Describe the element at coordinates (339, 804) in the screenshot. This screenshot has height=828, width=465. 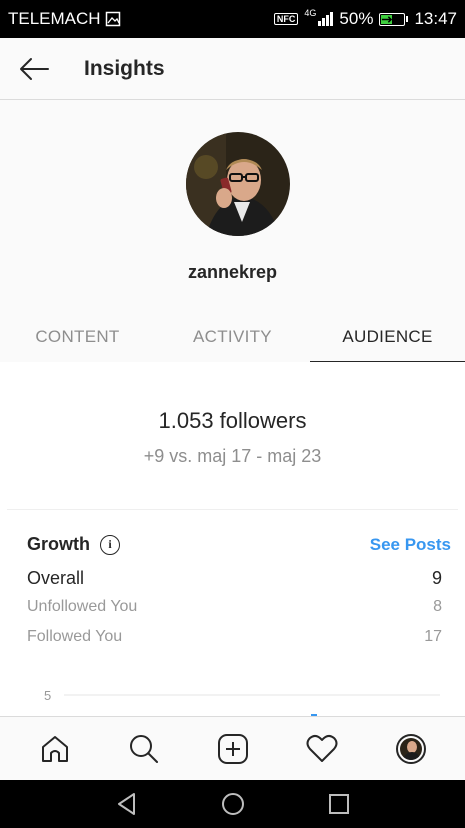
I see `system-recents-icon` at that location.